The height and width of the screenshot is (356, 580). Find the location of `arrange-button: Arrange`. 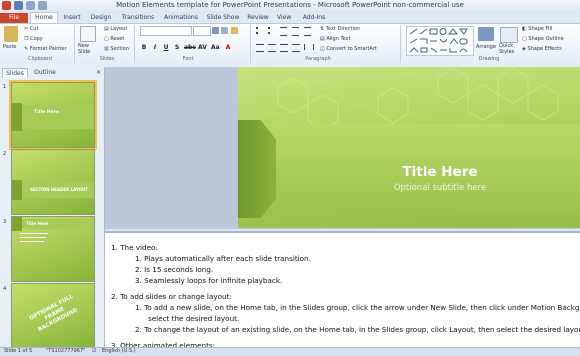

arrange-button: Arrange is located at coordinates (486, 47).